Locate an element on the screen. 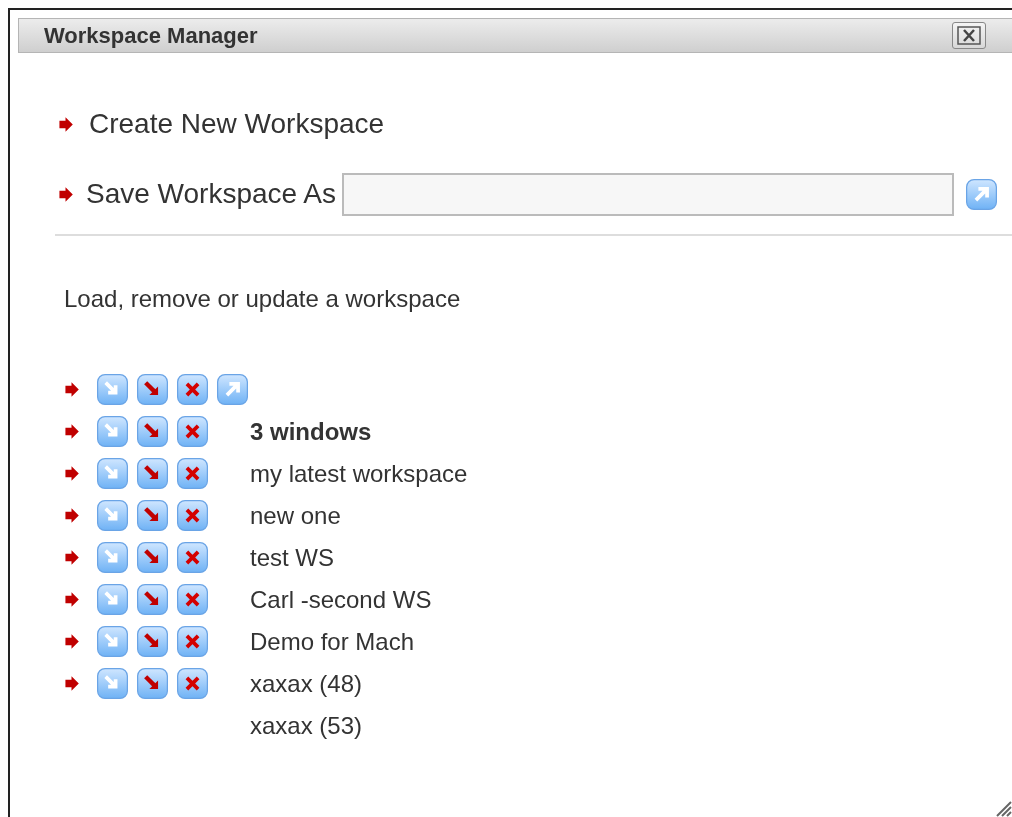 The width and height of the screenshot is (1012, 817). workspace-name: Demo for Mach is located at coordinates (332, 641).